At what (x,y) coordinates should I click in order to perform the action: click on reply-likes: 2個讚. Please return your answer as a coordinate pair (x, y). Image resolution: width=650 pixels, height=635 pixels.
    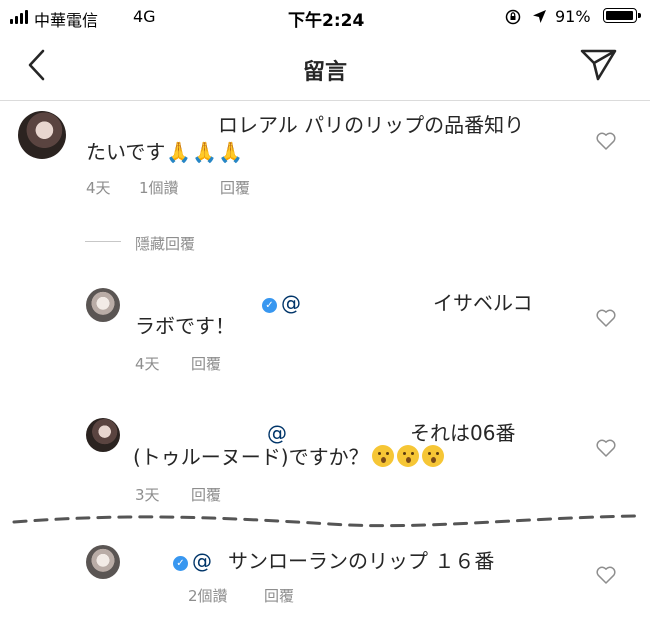
    Looking at the image, I should click on (208, 595).